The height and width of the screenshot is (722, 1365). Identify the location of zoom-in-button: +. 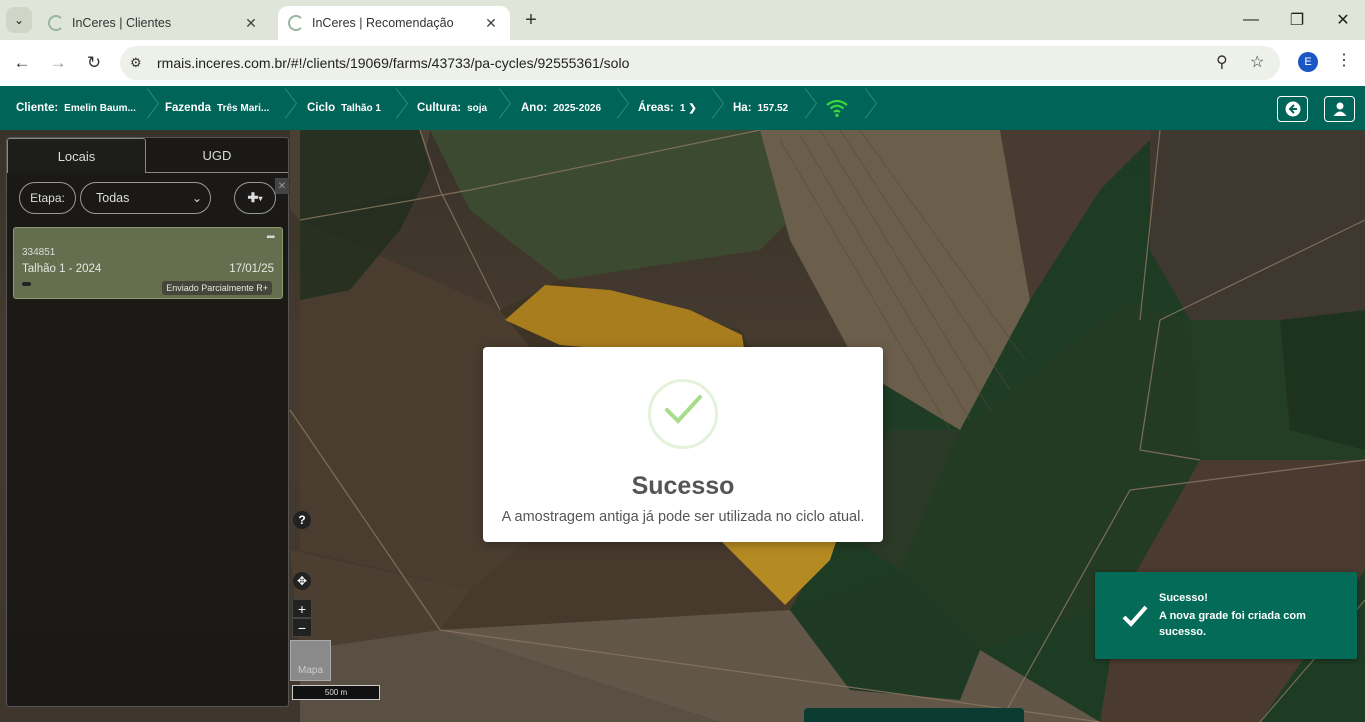
(302, 608).